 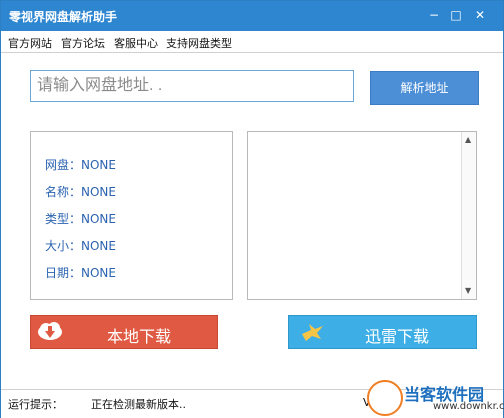 I want to click on xunlei-download-label: 迅雷下载, so click(x=397, y=336).